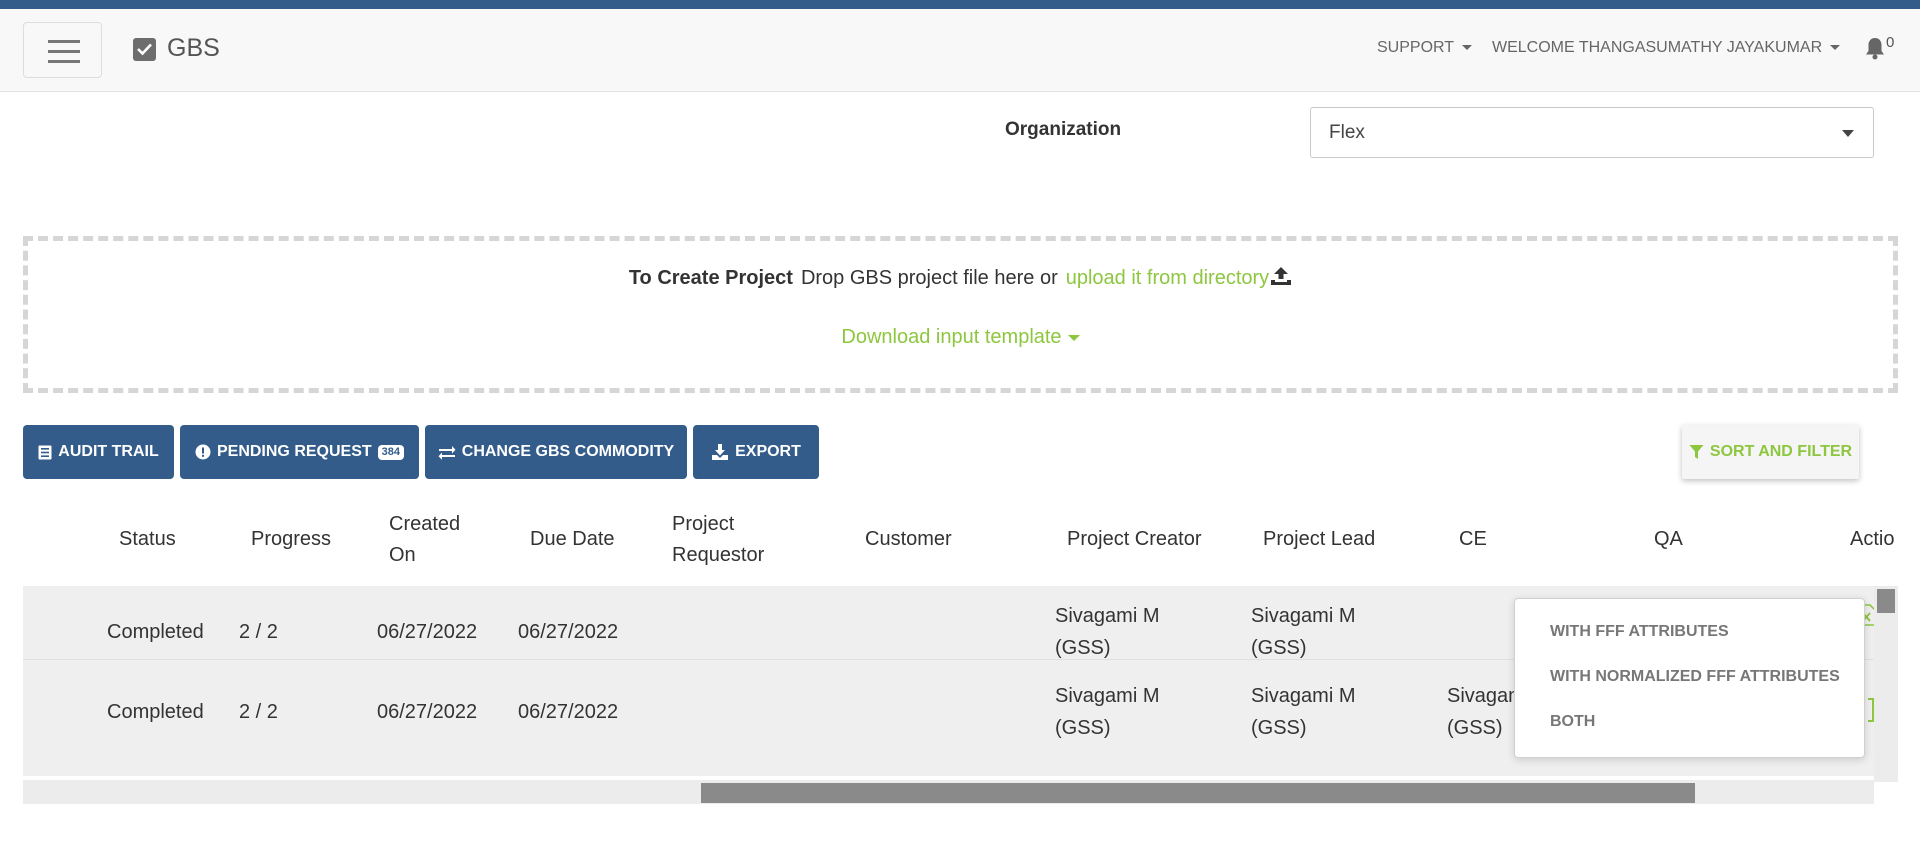  I want to click on filter-icon, so click(1696, 452).